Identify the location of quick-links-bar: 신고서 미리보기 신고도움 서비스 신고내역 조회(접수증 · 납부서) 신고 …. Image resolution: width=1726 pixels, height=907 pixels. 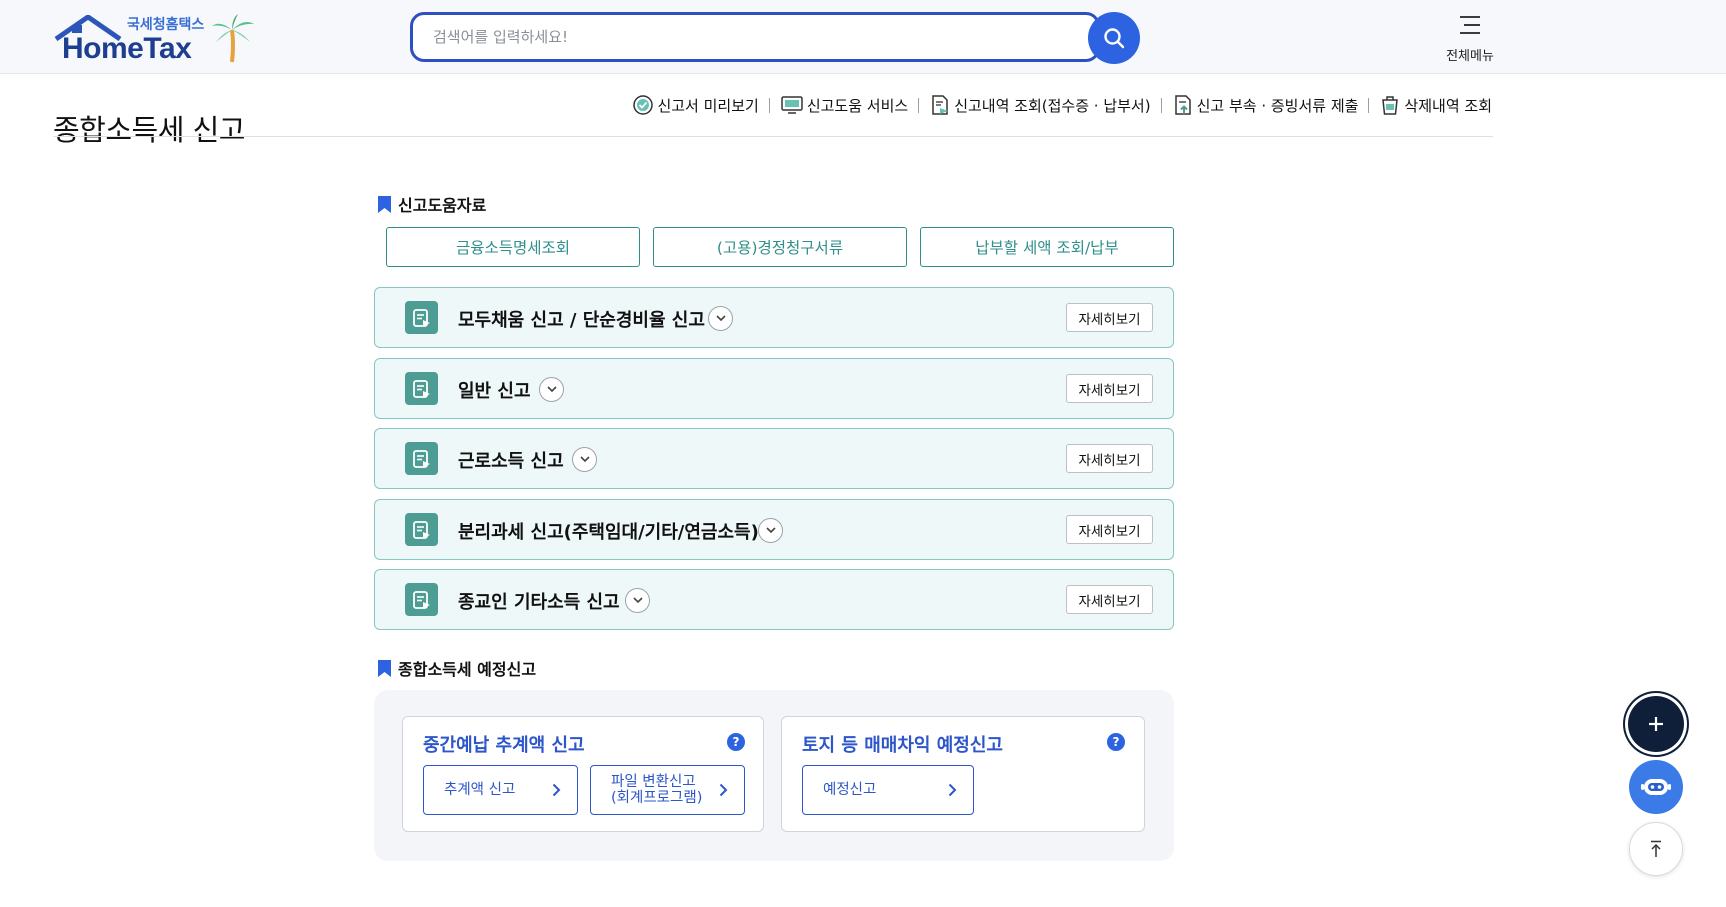
(1062, 105).